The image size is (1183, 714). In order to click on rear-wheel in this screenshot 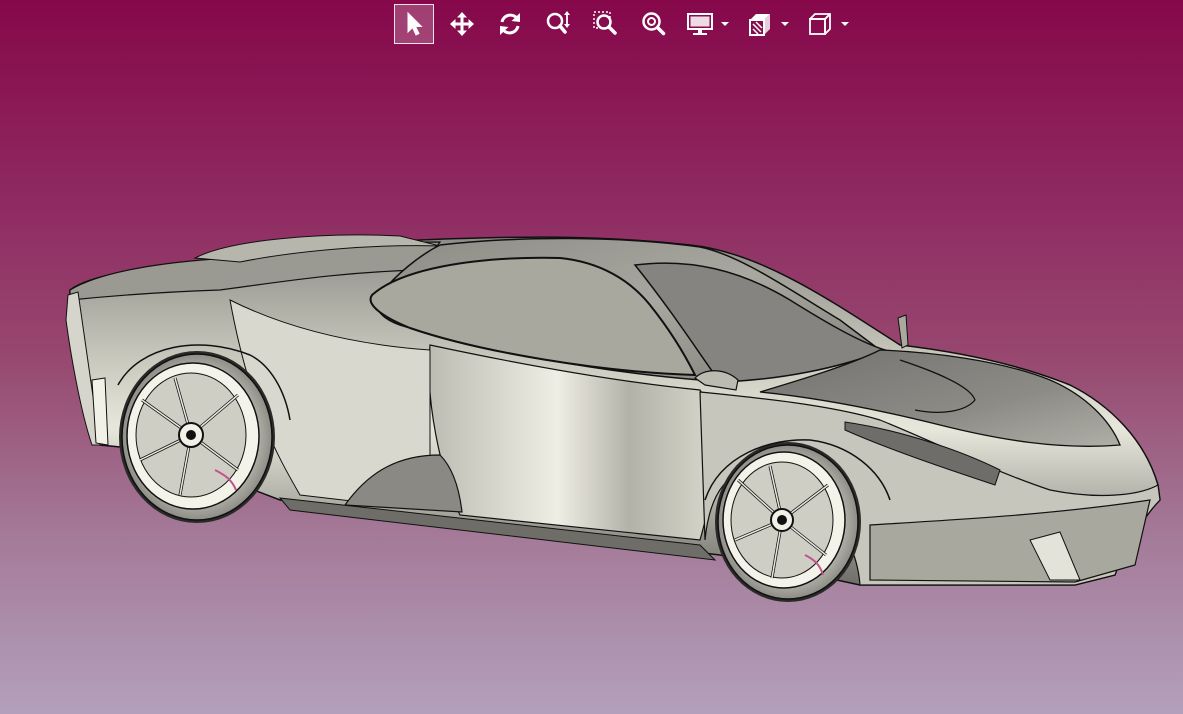, I will do `click(197, 437)`.